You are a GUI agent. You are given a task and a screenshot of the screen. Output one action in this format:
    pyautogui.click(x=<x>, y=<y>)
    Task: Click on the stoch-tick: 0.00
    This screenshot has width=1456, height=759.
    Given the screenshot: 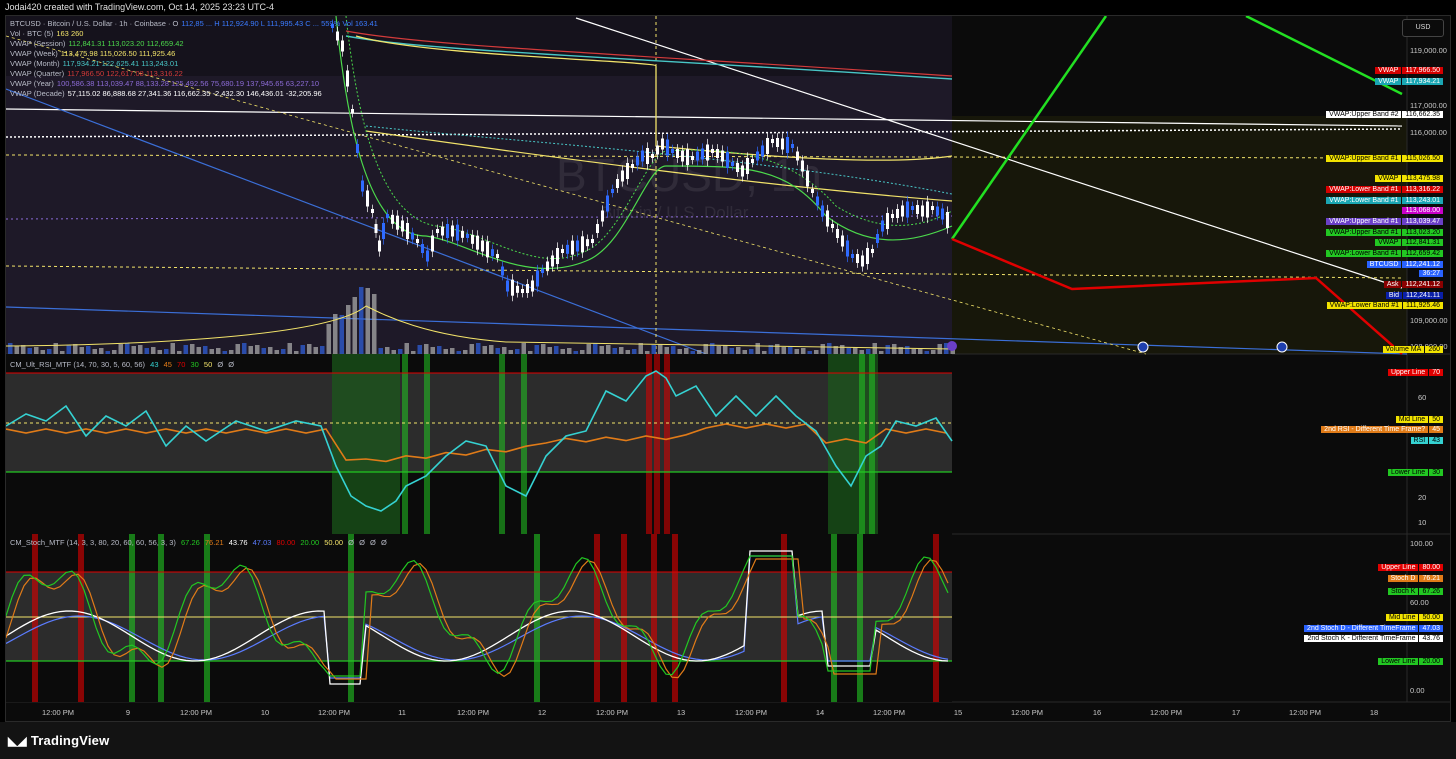 What is the action you would take?
    pyautogui.click(x=1417, y=690)
    